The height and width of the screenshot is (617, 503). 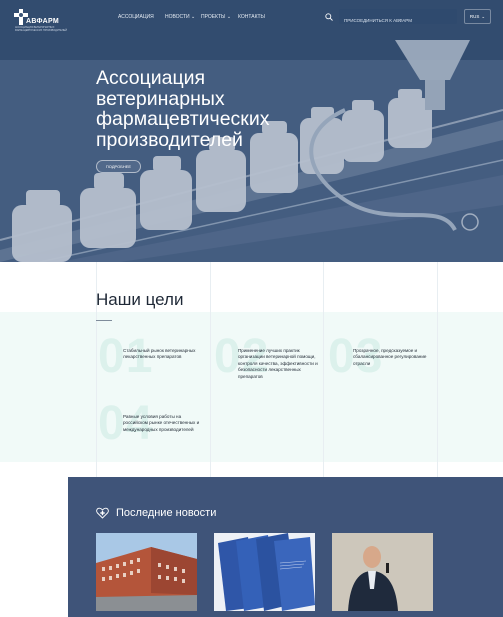 What do you see at coordinates (329, 17) in the screenshot?
I see `search-icon` at bounding box center [329, 17].